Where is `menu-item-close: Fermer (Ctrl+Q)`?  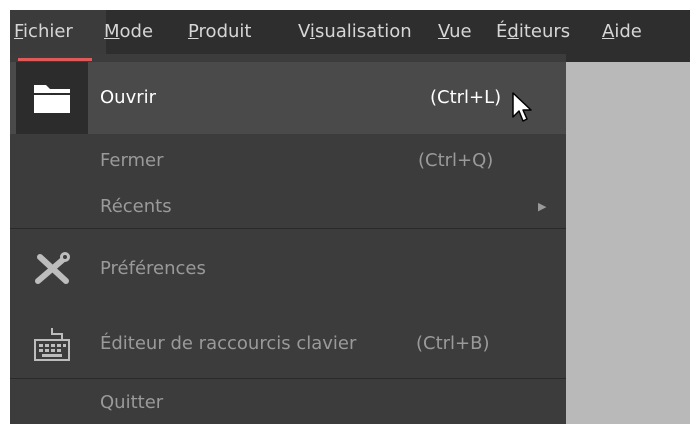
menu-item-close: Fermer (Ctrl+Q) is located at coordinates (288, 161).